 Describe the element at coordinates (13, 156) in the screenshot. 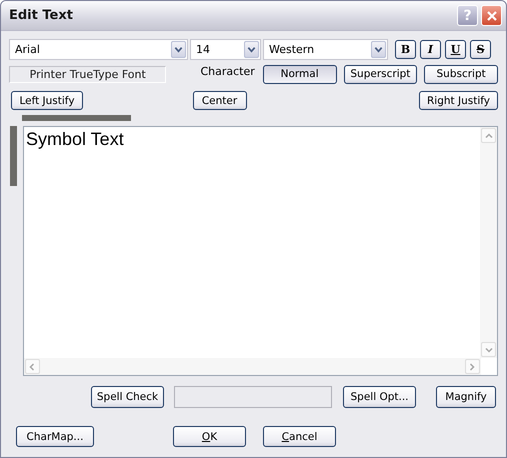

I see `margin-bar` at that location.